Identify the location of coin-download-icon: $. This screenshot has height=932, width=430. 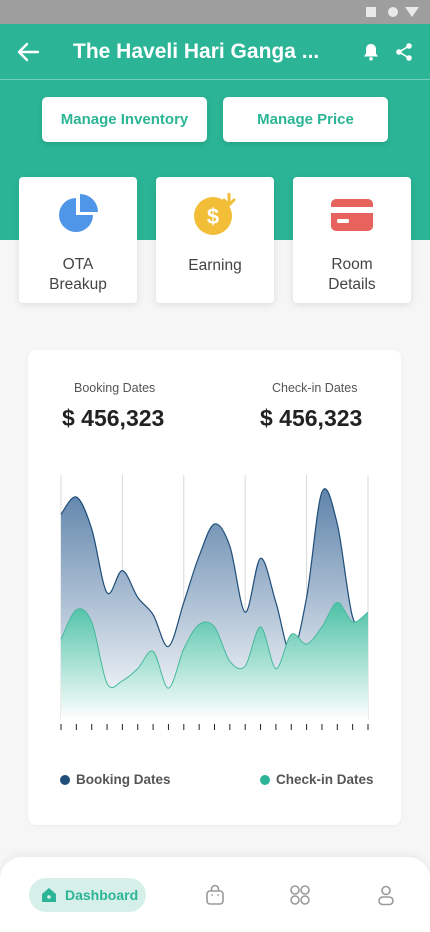
(215, 214).